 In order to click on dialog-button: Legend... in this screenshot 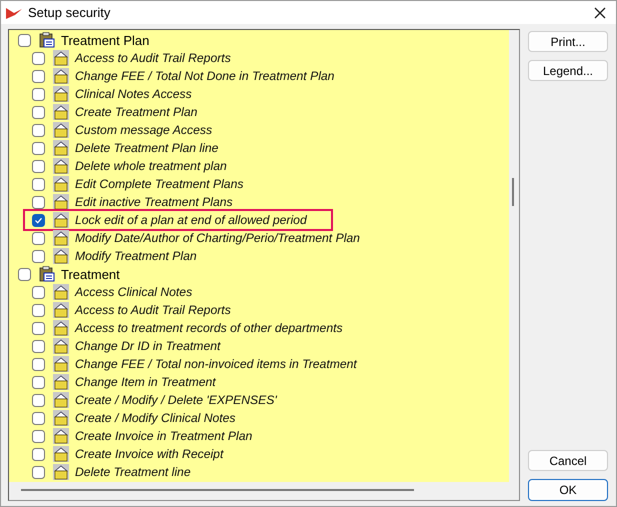, I will do `click(568, 70)`.